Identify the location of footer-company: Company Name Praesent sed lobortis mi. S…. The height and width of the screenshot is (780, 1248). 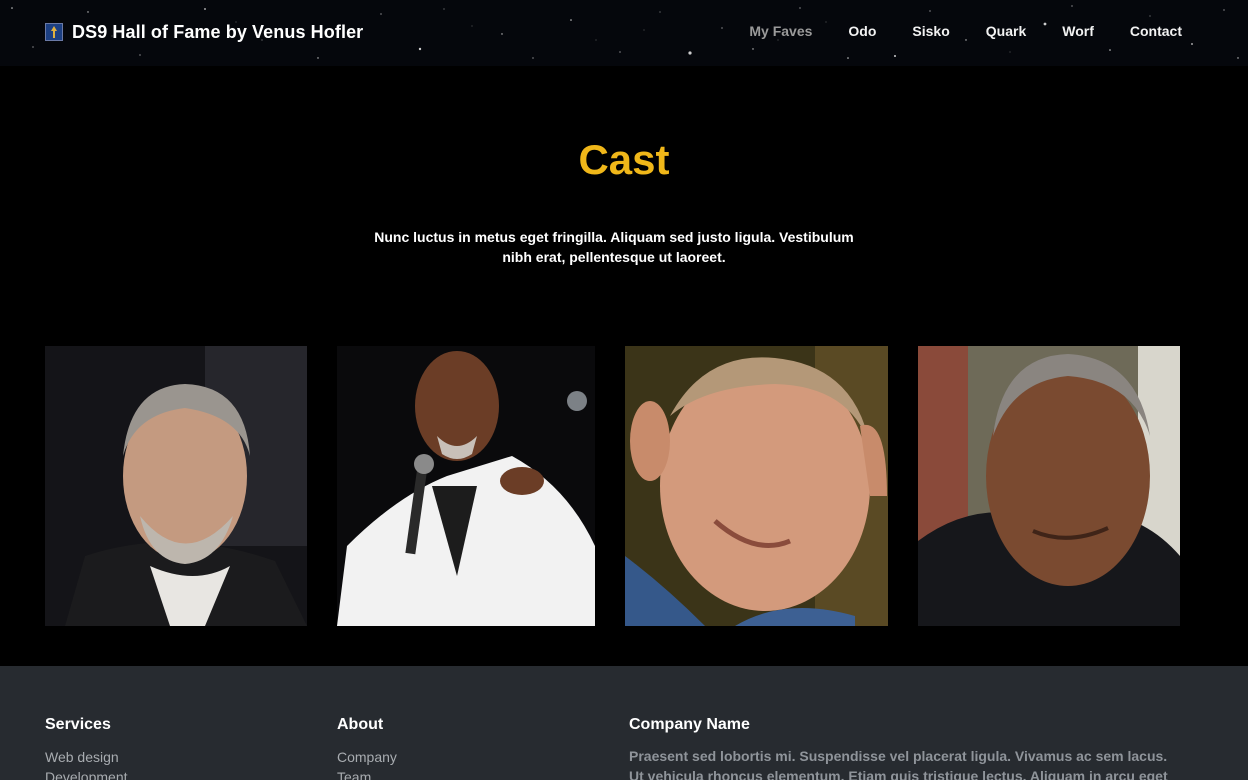
(899, 748).